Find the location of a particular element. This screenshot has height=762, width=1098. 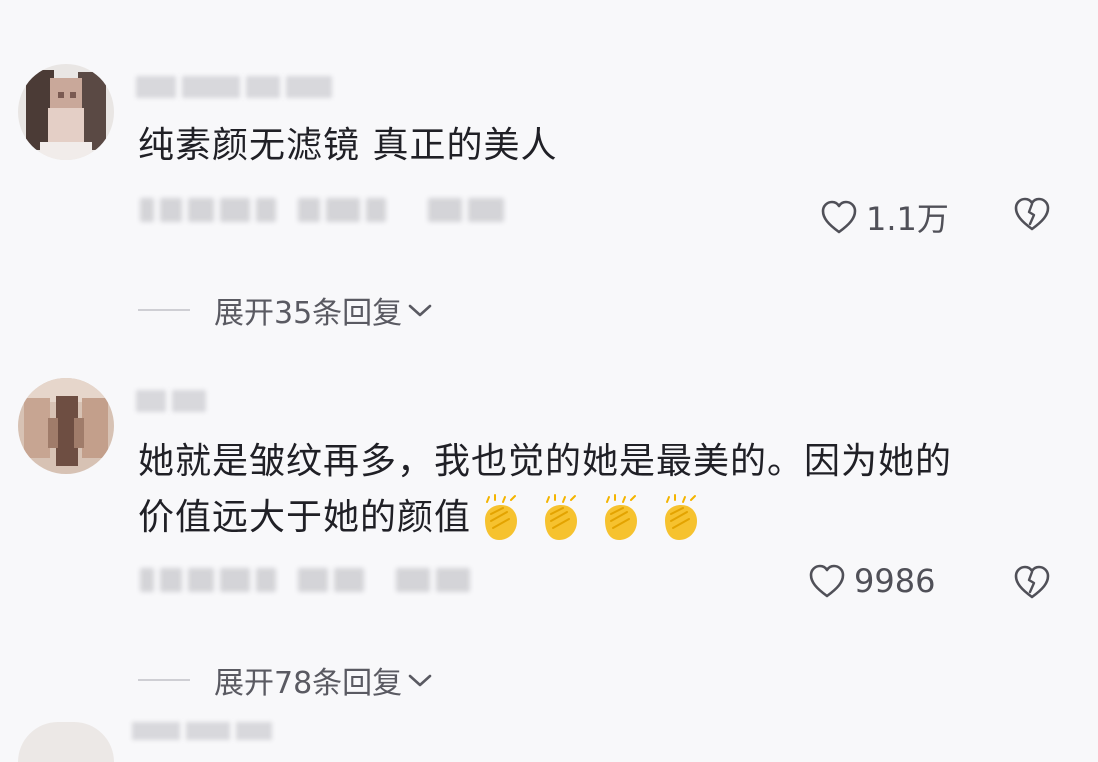

expand-replies-button: 展开78条回复 is located at coordinates (286, 680).